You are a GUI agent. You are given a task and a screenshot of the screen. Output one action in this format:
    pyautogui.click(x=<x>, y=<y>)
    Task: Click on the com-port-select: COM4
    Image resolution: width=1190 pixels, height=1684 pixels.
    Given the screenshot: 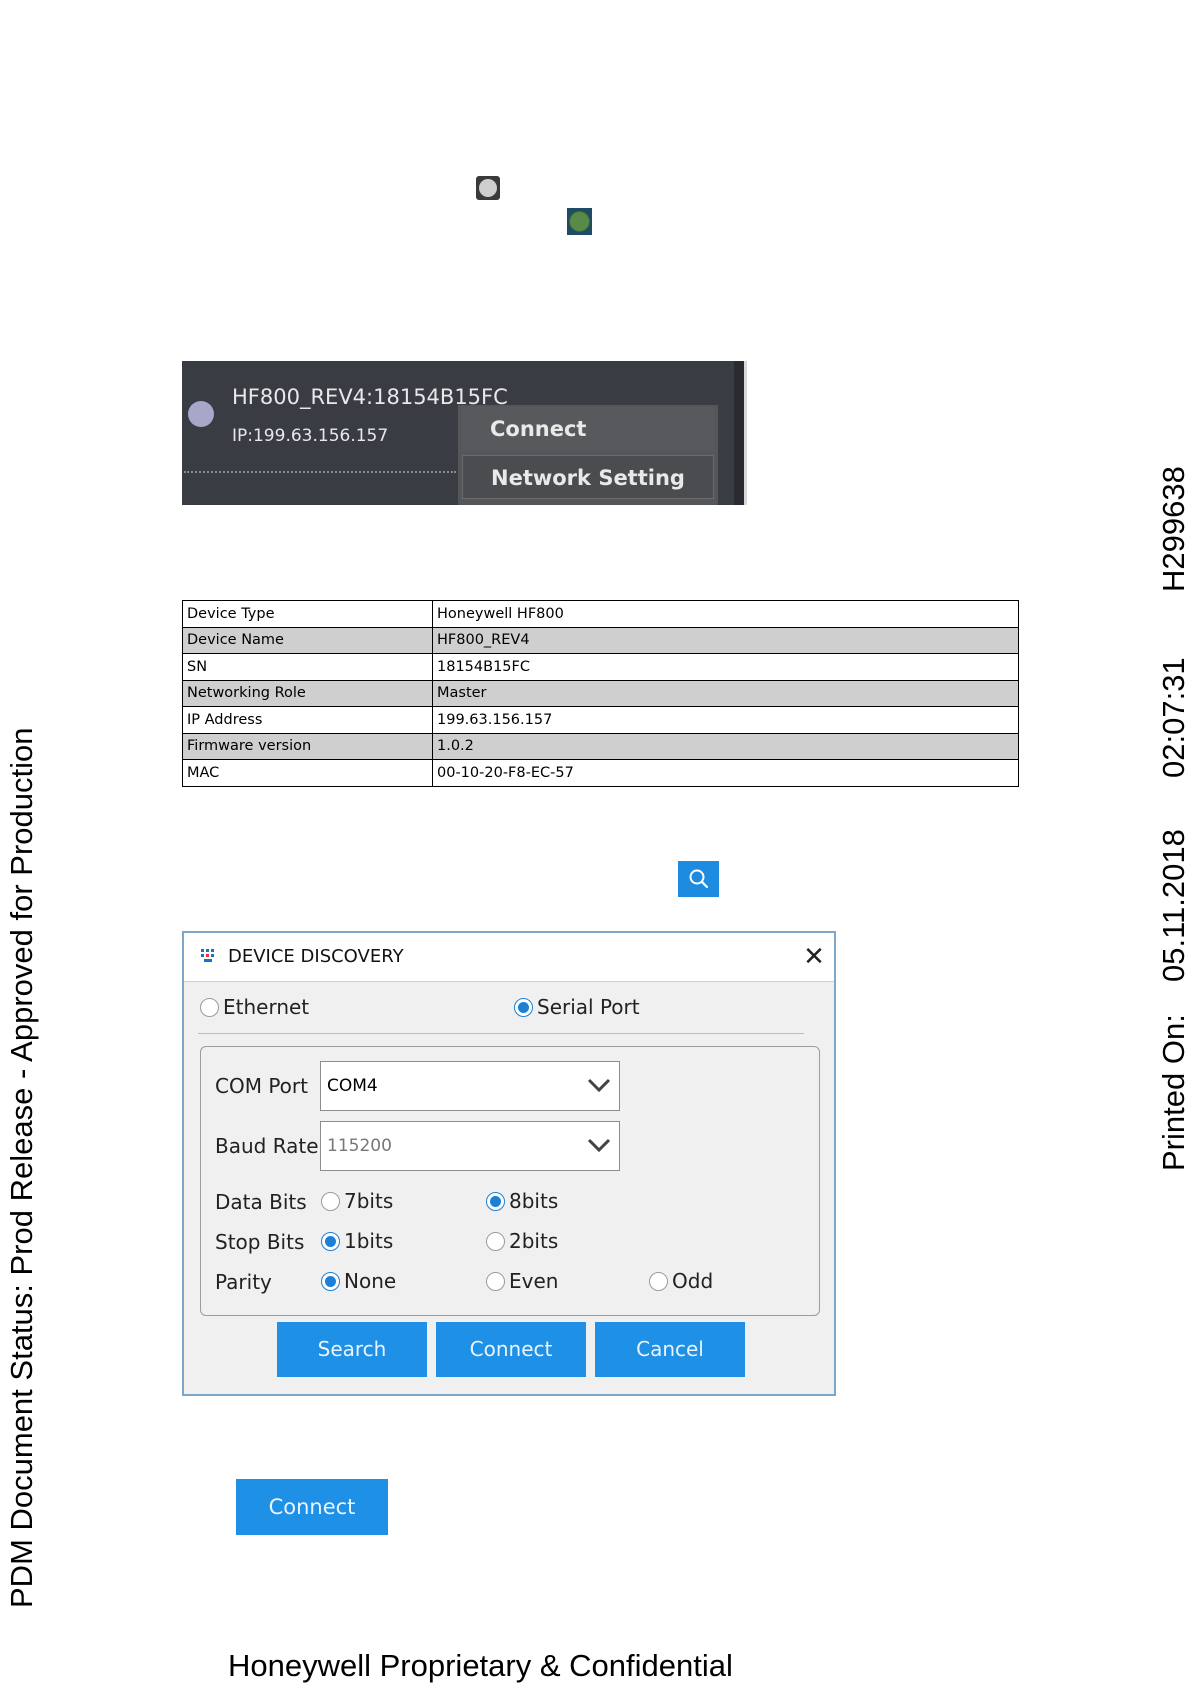 What is the action you would take?
    pyautogui.click(x=470, y=1086)
    